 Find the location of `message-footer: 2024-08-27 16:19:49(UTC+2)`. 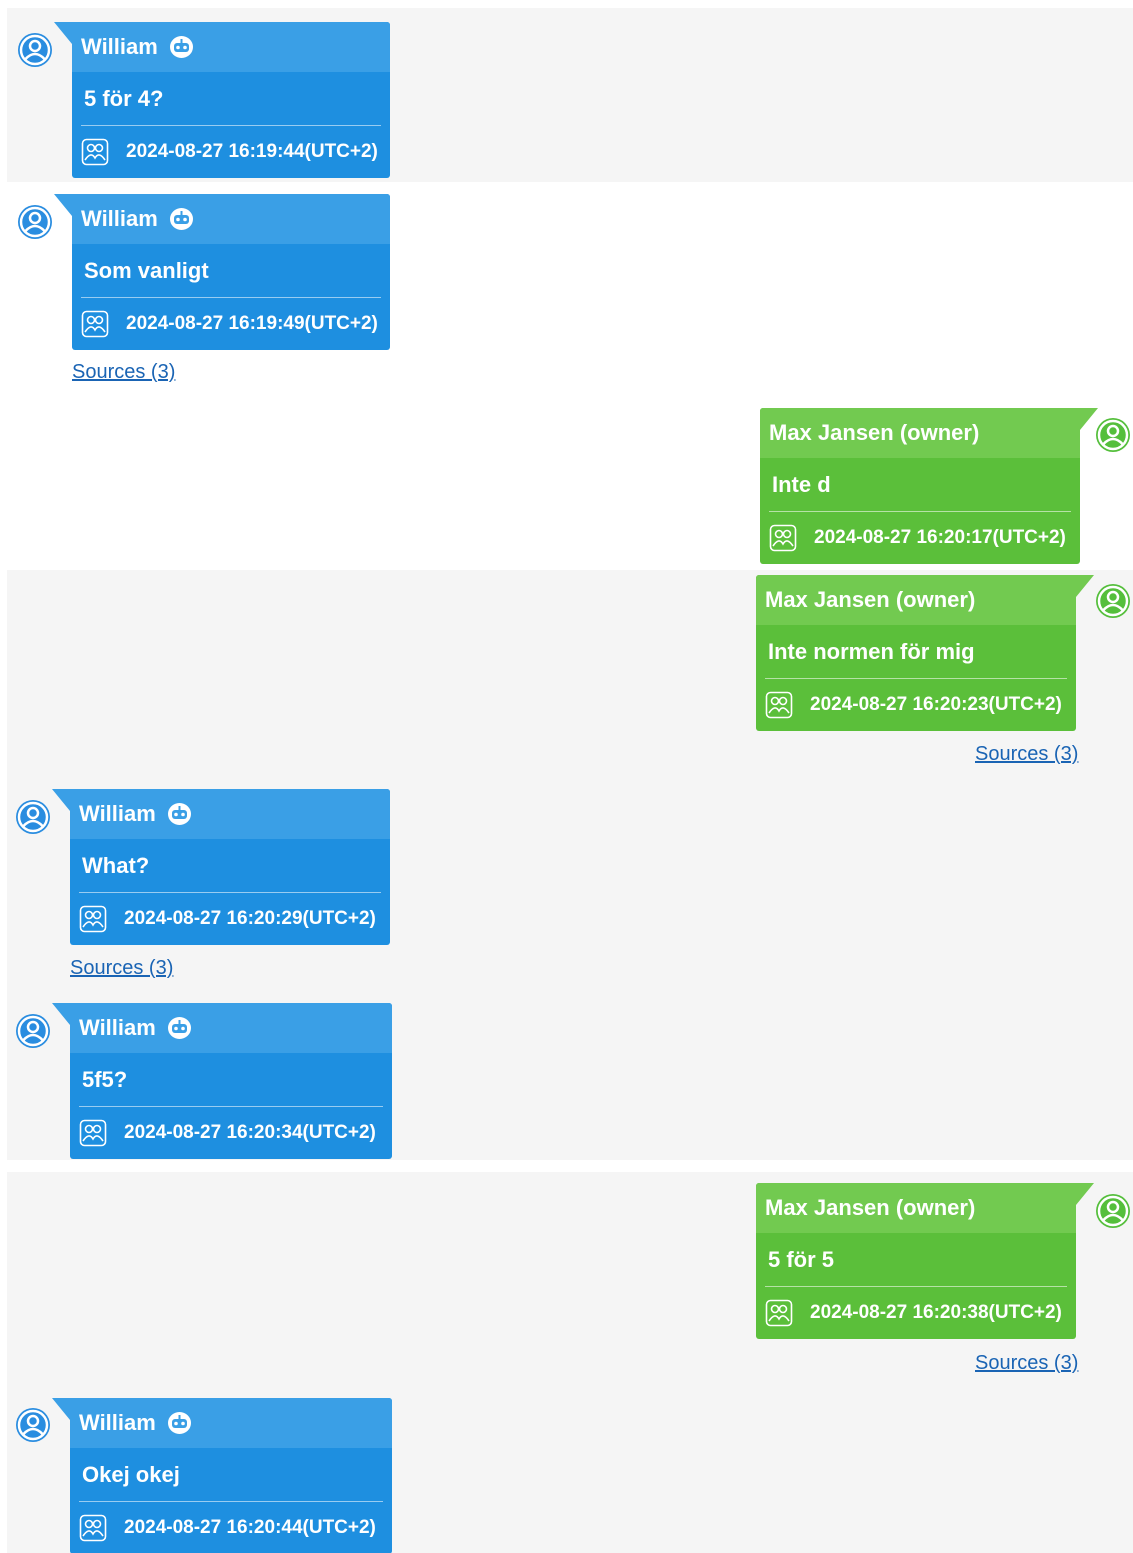

message-footer: 2024-08-27 16:19:49(UTC+2) is located at coordinates (231, 324).